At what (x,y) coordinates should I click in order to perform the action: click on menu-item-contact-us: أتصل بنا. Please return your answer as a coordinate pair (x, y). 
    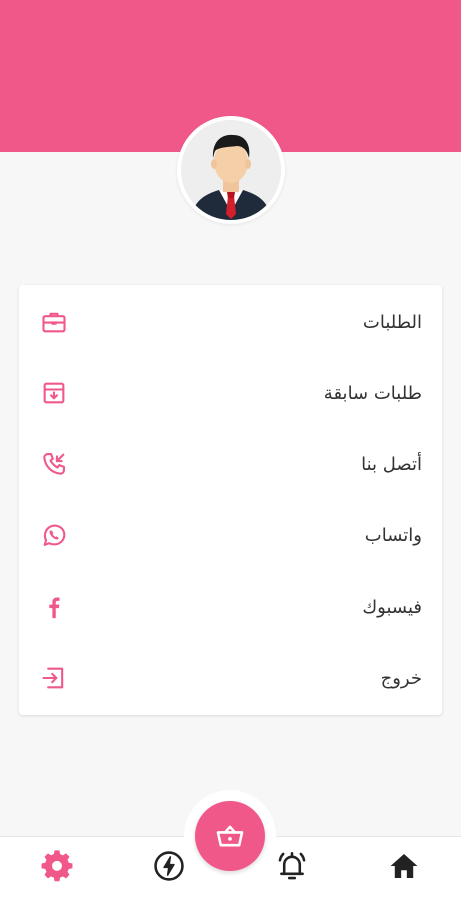
    Looking at the image, I should click on (230, 464).